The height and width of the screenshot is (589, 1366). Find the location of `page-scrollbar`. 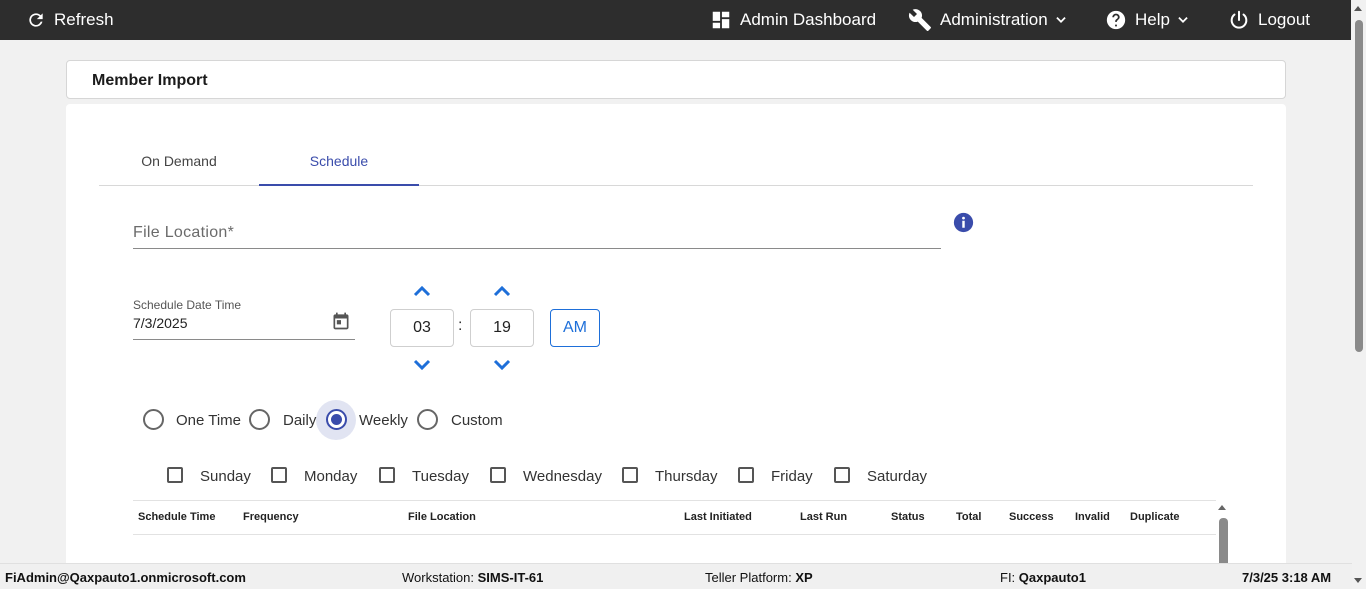

page-scrollbar is located at coordinates (1358, 294).